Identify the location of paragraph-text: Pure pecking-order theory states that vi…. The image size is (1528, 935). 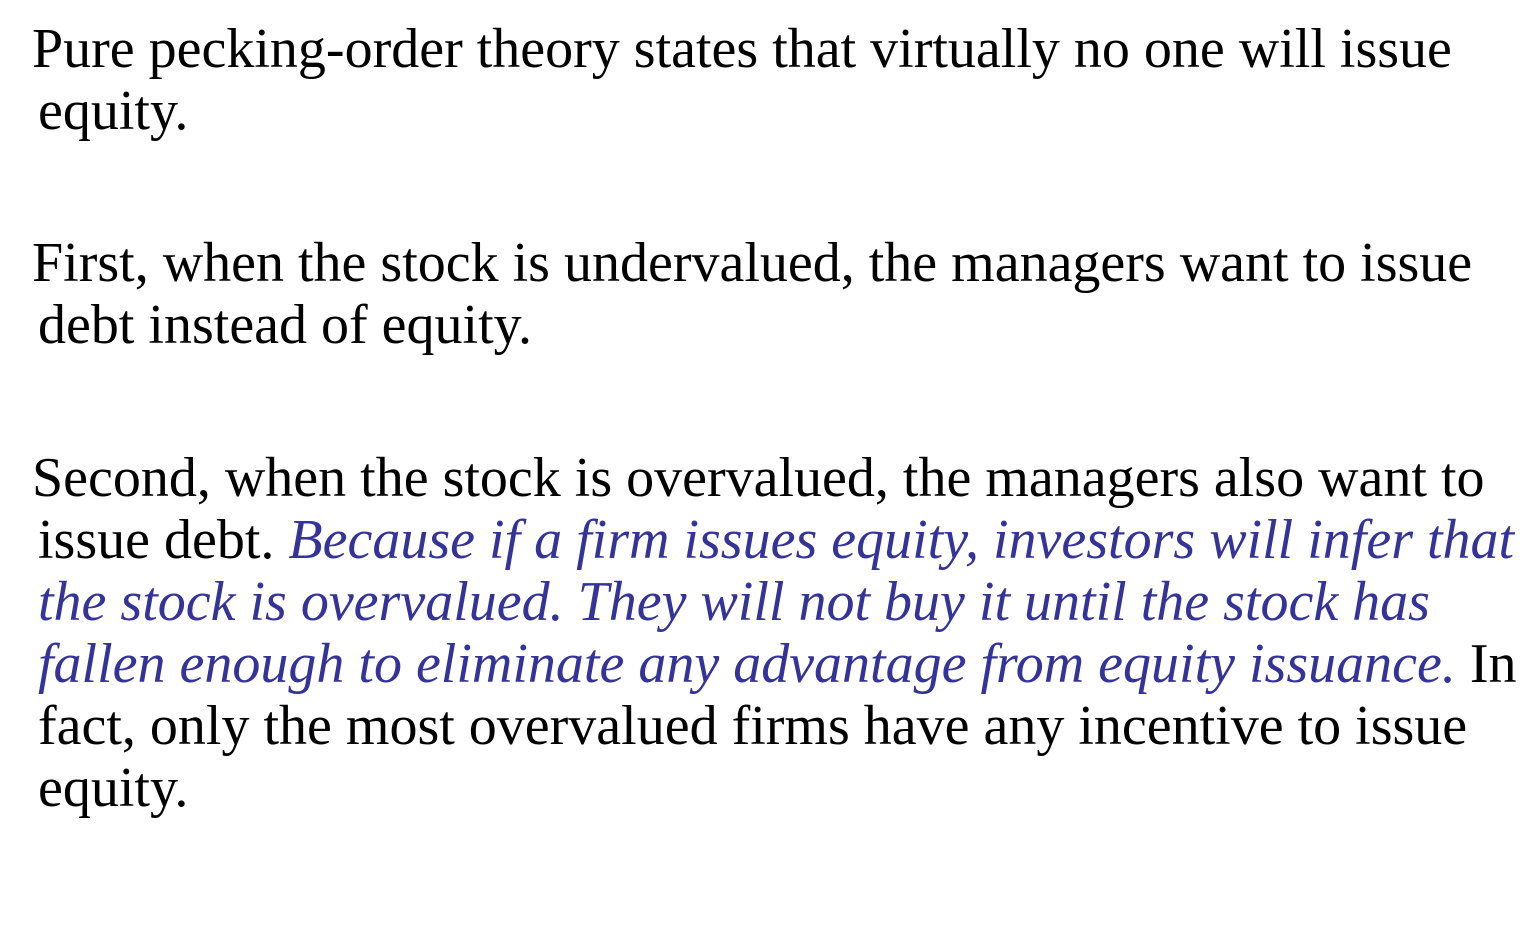
(742, 80).